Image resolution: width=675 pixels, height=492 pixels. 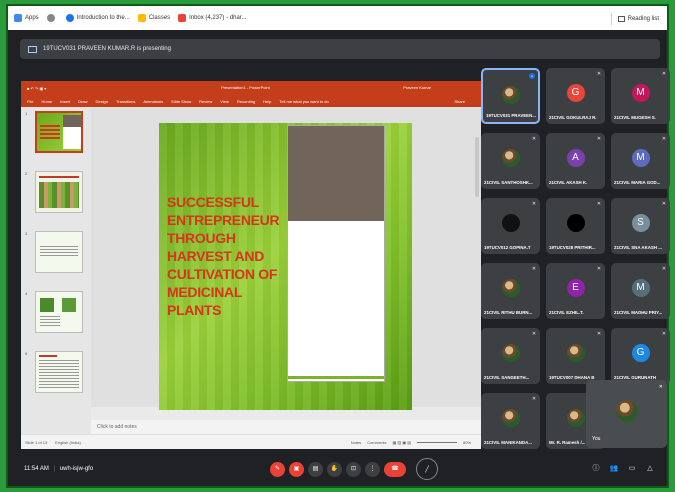 What do you see at coordinates (54, 252) in the screenshot?
I see `thumbnail-3: 3` at bounding box center [54, 252].